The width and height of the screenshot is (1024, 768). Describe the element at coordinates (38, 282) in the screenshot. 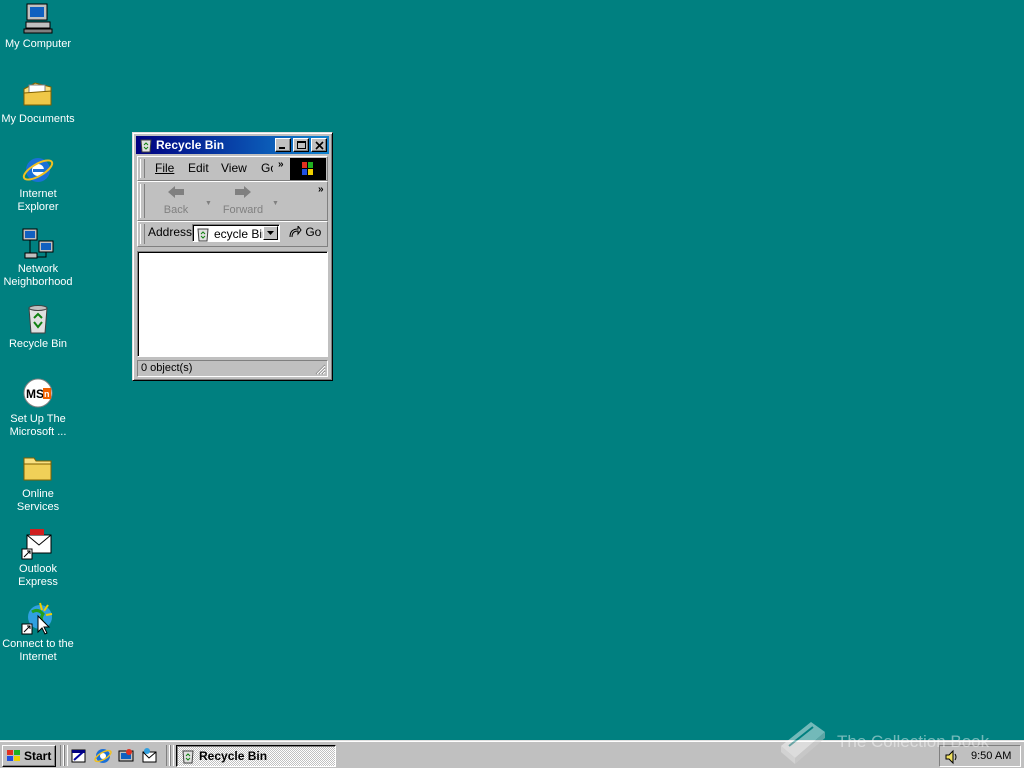

I see `desktop-icon-label: Neighborhood` at that location.